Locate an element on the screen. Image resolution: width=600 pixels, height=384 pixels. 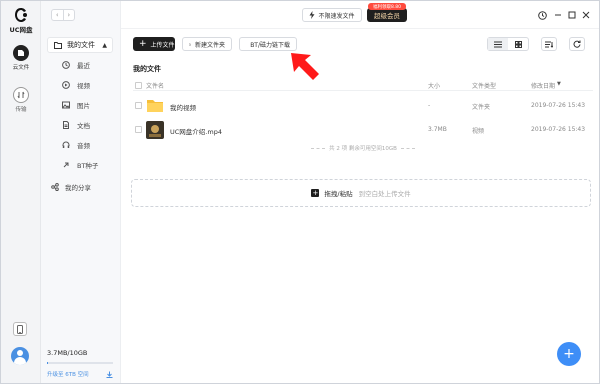
folder-outline-icon is located at coordinates (58, 45).